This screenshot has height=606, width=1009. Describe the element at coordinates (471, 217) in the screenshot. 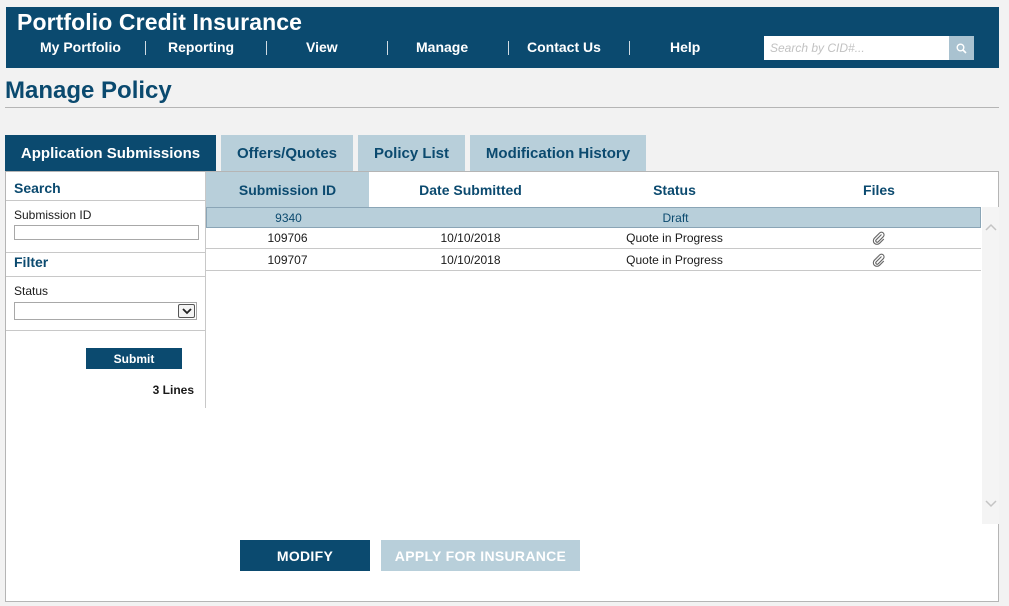

I see `cell-date-submitted` at that location.